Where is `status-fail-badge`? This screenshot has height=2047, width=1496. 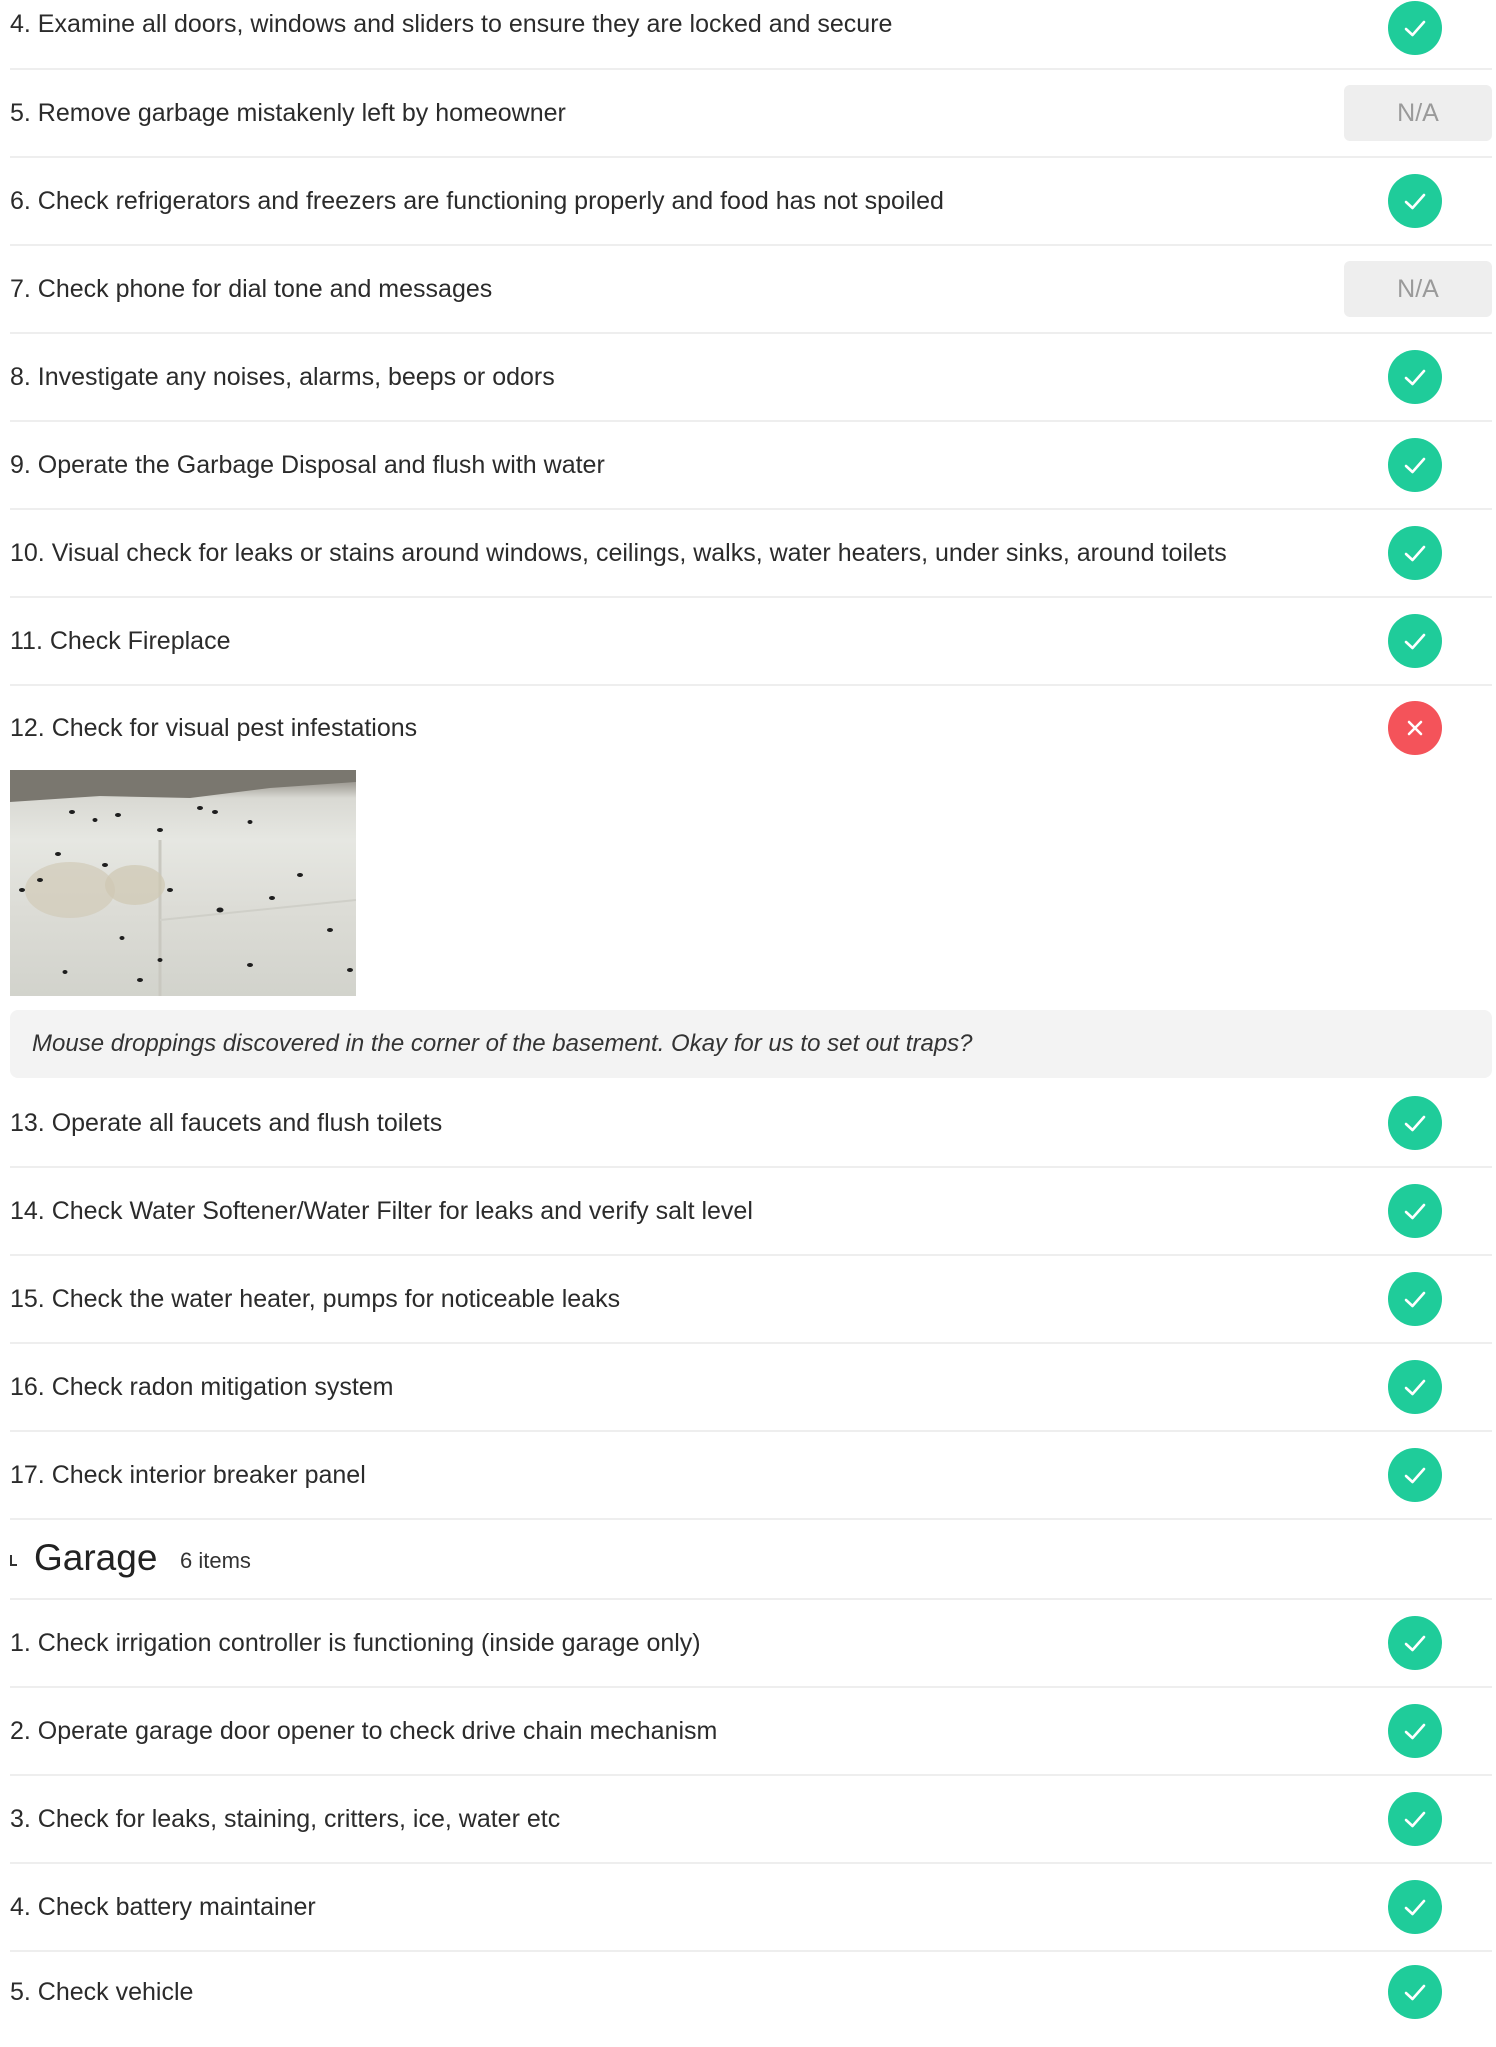 status-fail-badge is located at coordinates (1415, 728).